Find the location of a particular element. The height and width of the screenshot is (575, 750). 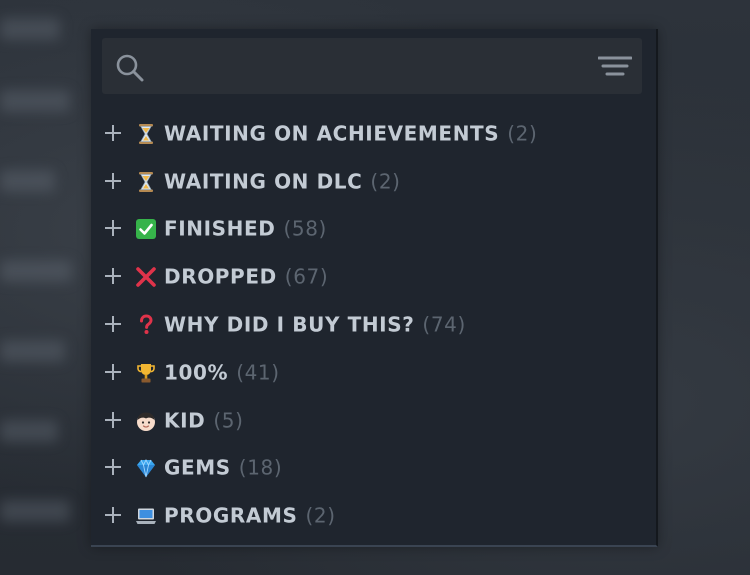

collection-label: 100% (41) is located at coordinates (222, 372).